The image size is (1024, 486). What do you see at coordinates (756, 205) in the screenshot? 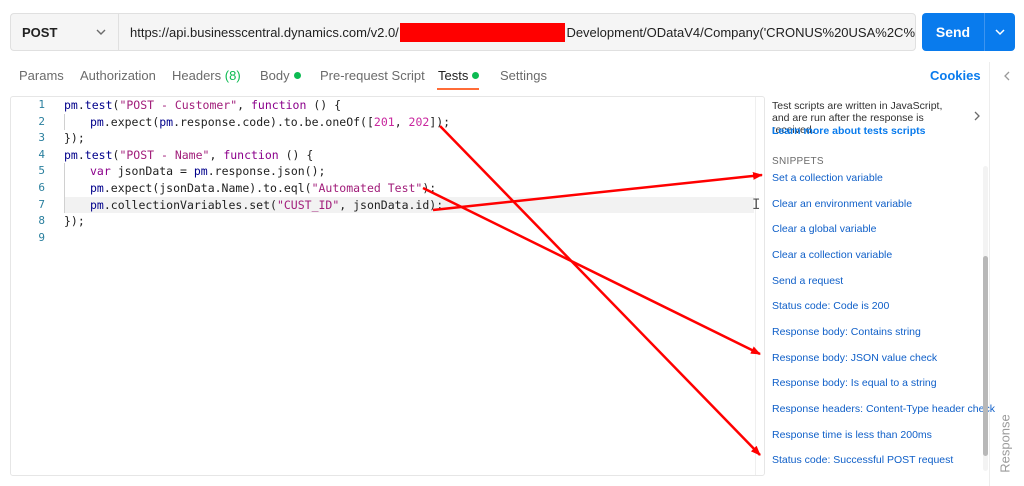
I see `text-cursor-icon: I` at bounding box center [756, 205].